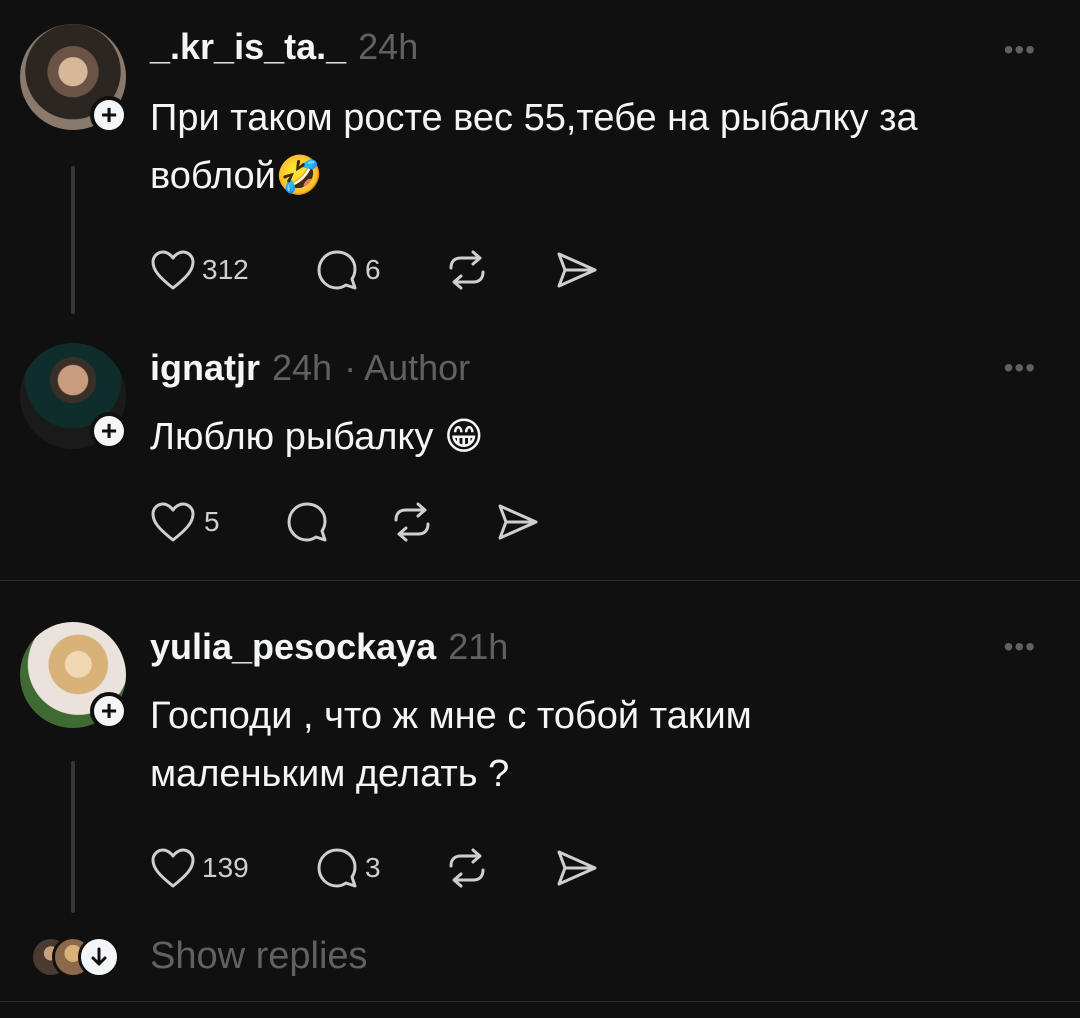 The width and height of the screenshot is (1080, 1018). I want to click on author-label: · Author, so click(407, 367).